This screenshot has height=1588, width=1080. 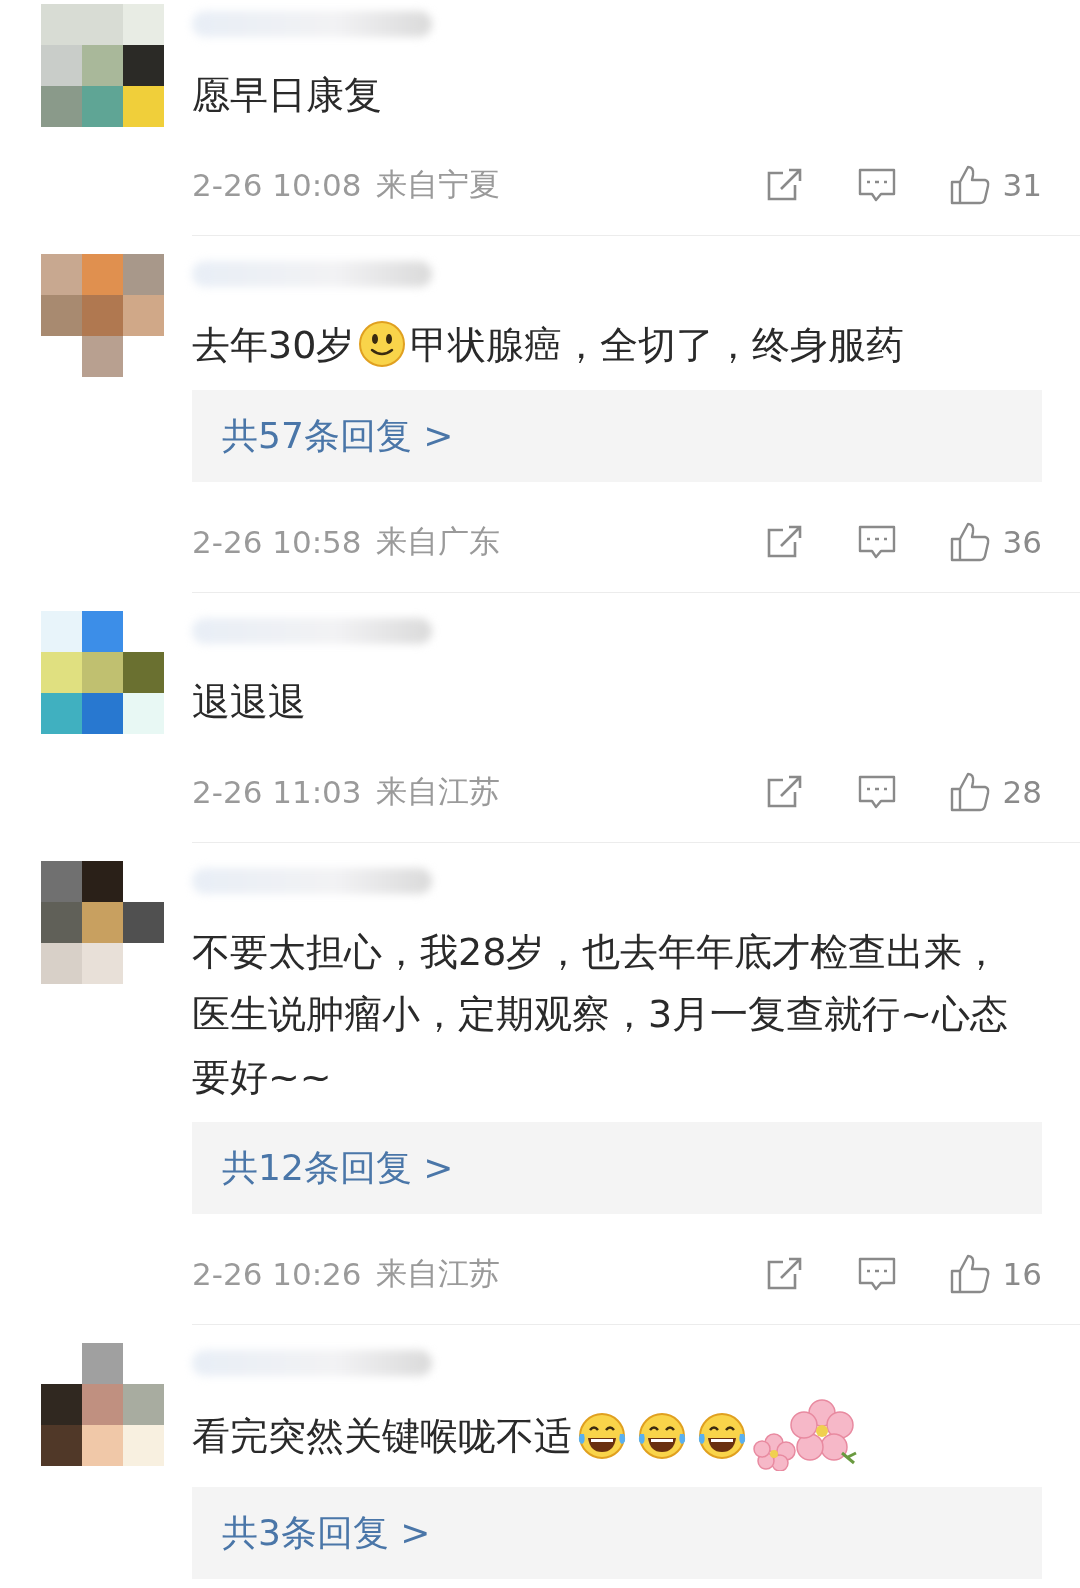 I want to click on comment-location: 来自宁夏, so click(x=437, y=184).